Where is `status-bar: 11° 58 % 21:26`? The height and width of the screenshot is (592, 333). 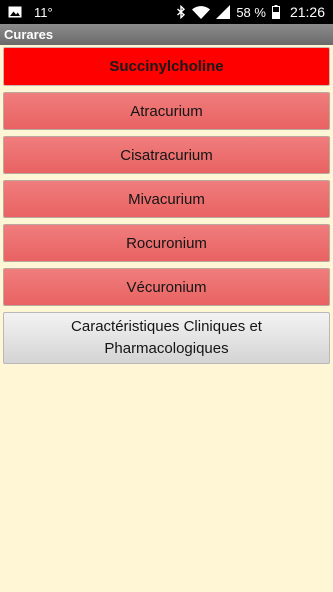 status-bar: 11° 58 % 21:26 is located at coordinates (166, 12).